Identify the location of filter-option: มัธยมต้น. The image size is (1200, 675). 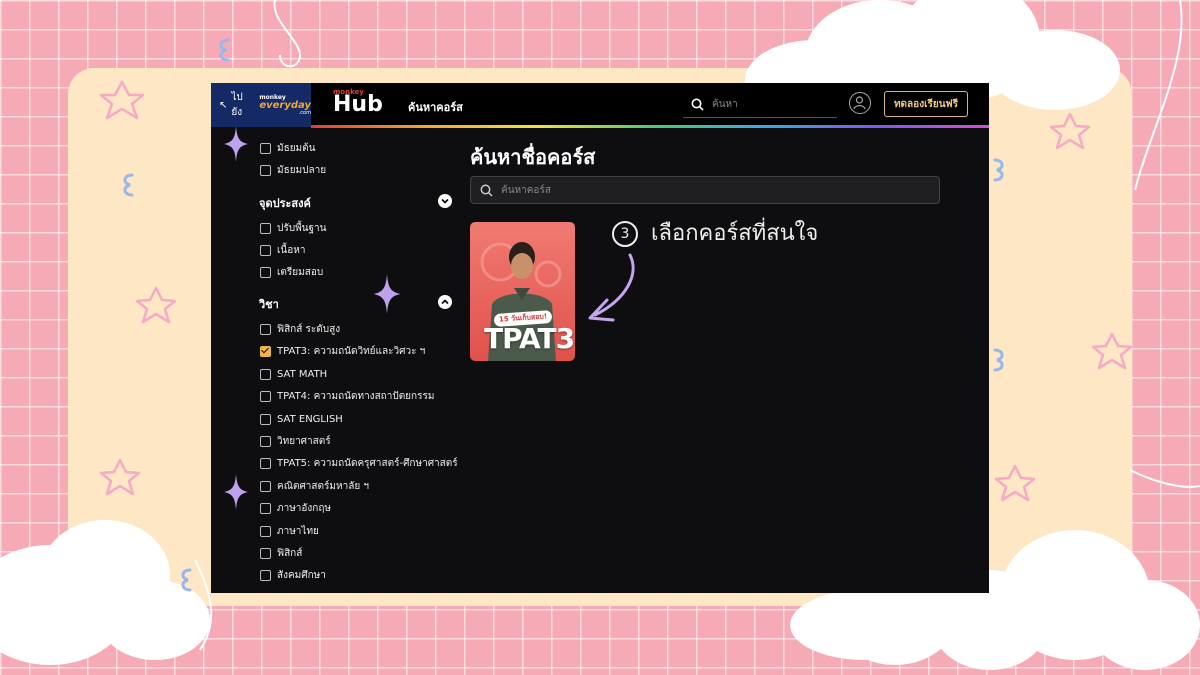
(287, 148).